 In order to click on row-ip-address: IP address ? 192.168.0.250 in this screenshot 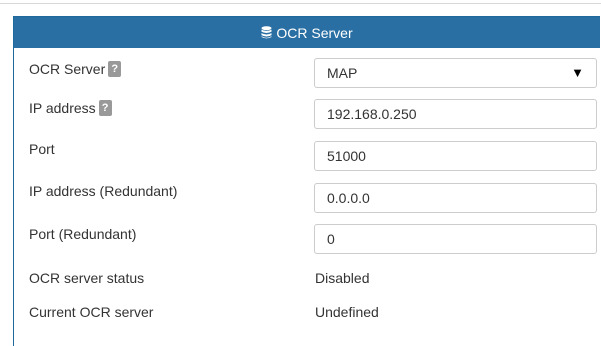, I will do `click(307, 119)`.